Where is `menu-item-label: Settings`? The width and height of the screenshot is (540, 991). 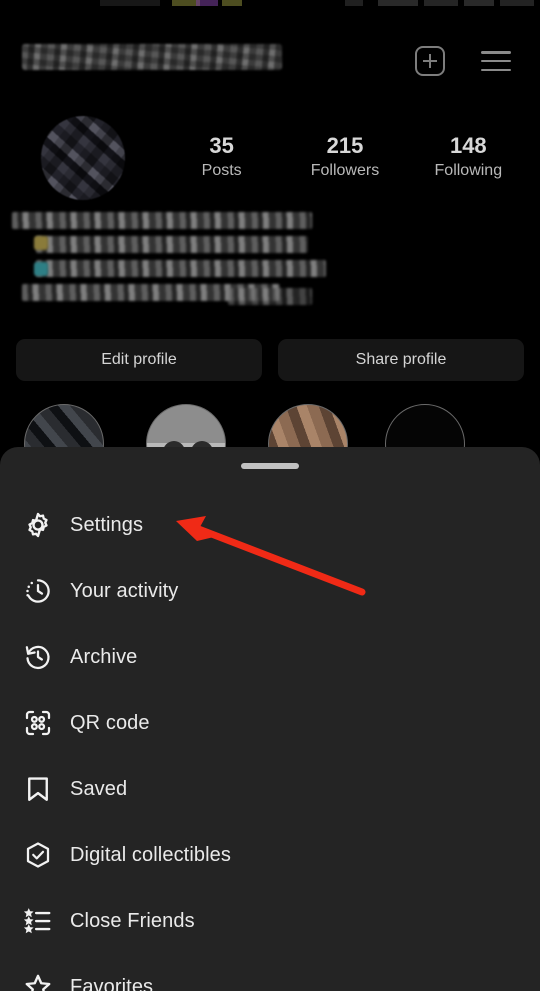 menu-item-label: Settings is located at coordinates (107, 524).